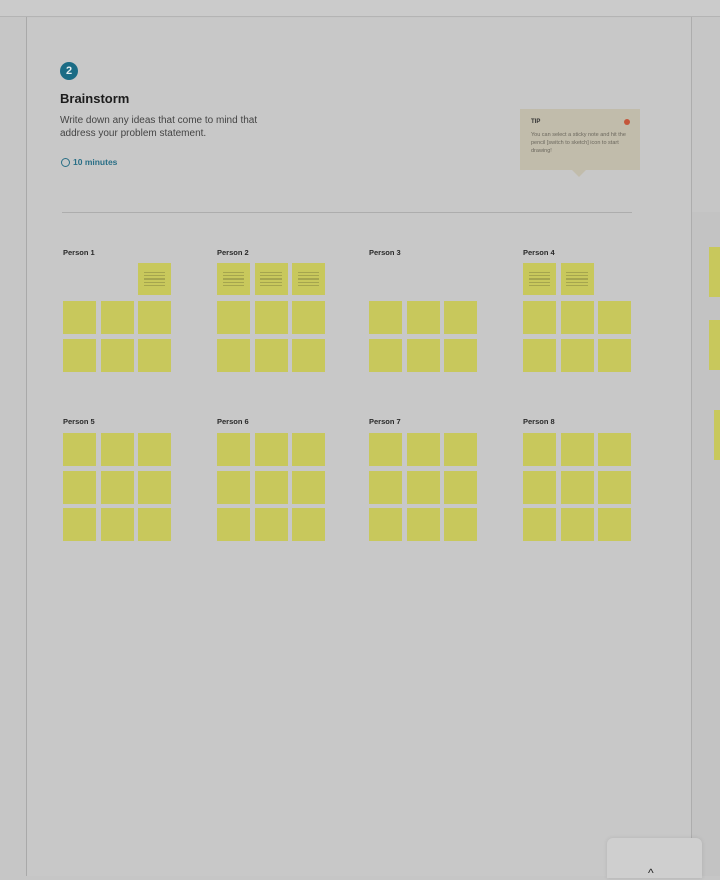 This screenshot has height=880, width=720. I want to click on person-label: Person 3, so click(385, 252).